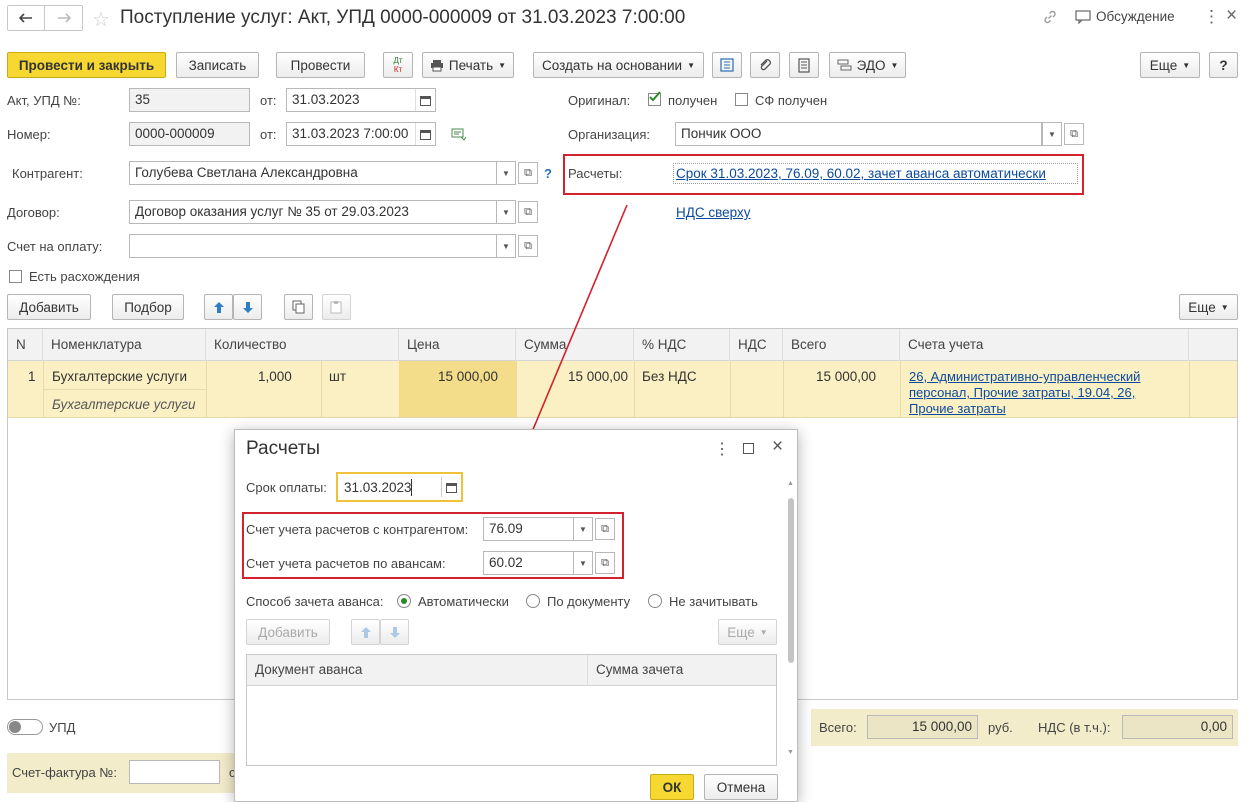 Image resolution: width=1247 pixels, height=802 pixels. Describe the element at coordinates (741, 787) in the screenshot. I see `cancel-button: Отмена` at that location.